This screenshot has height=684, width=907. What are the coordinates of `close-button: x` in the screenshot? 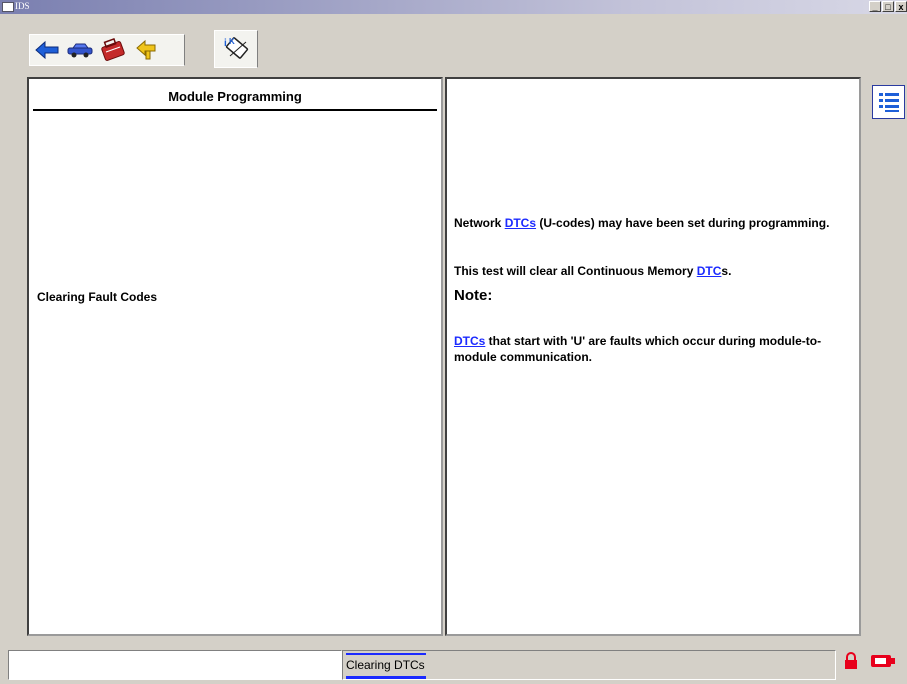 It's located at (901, 6).